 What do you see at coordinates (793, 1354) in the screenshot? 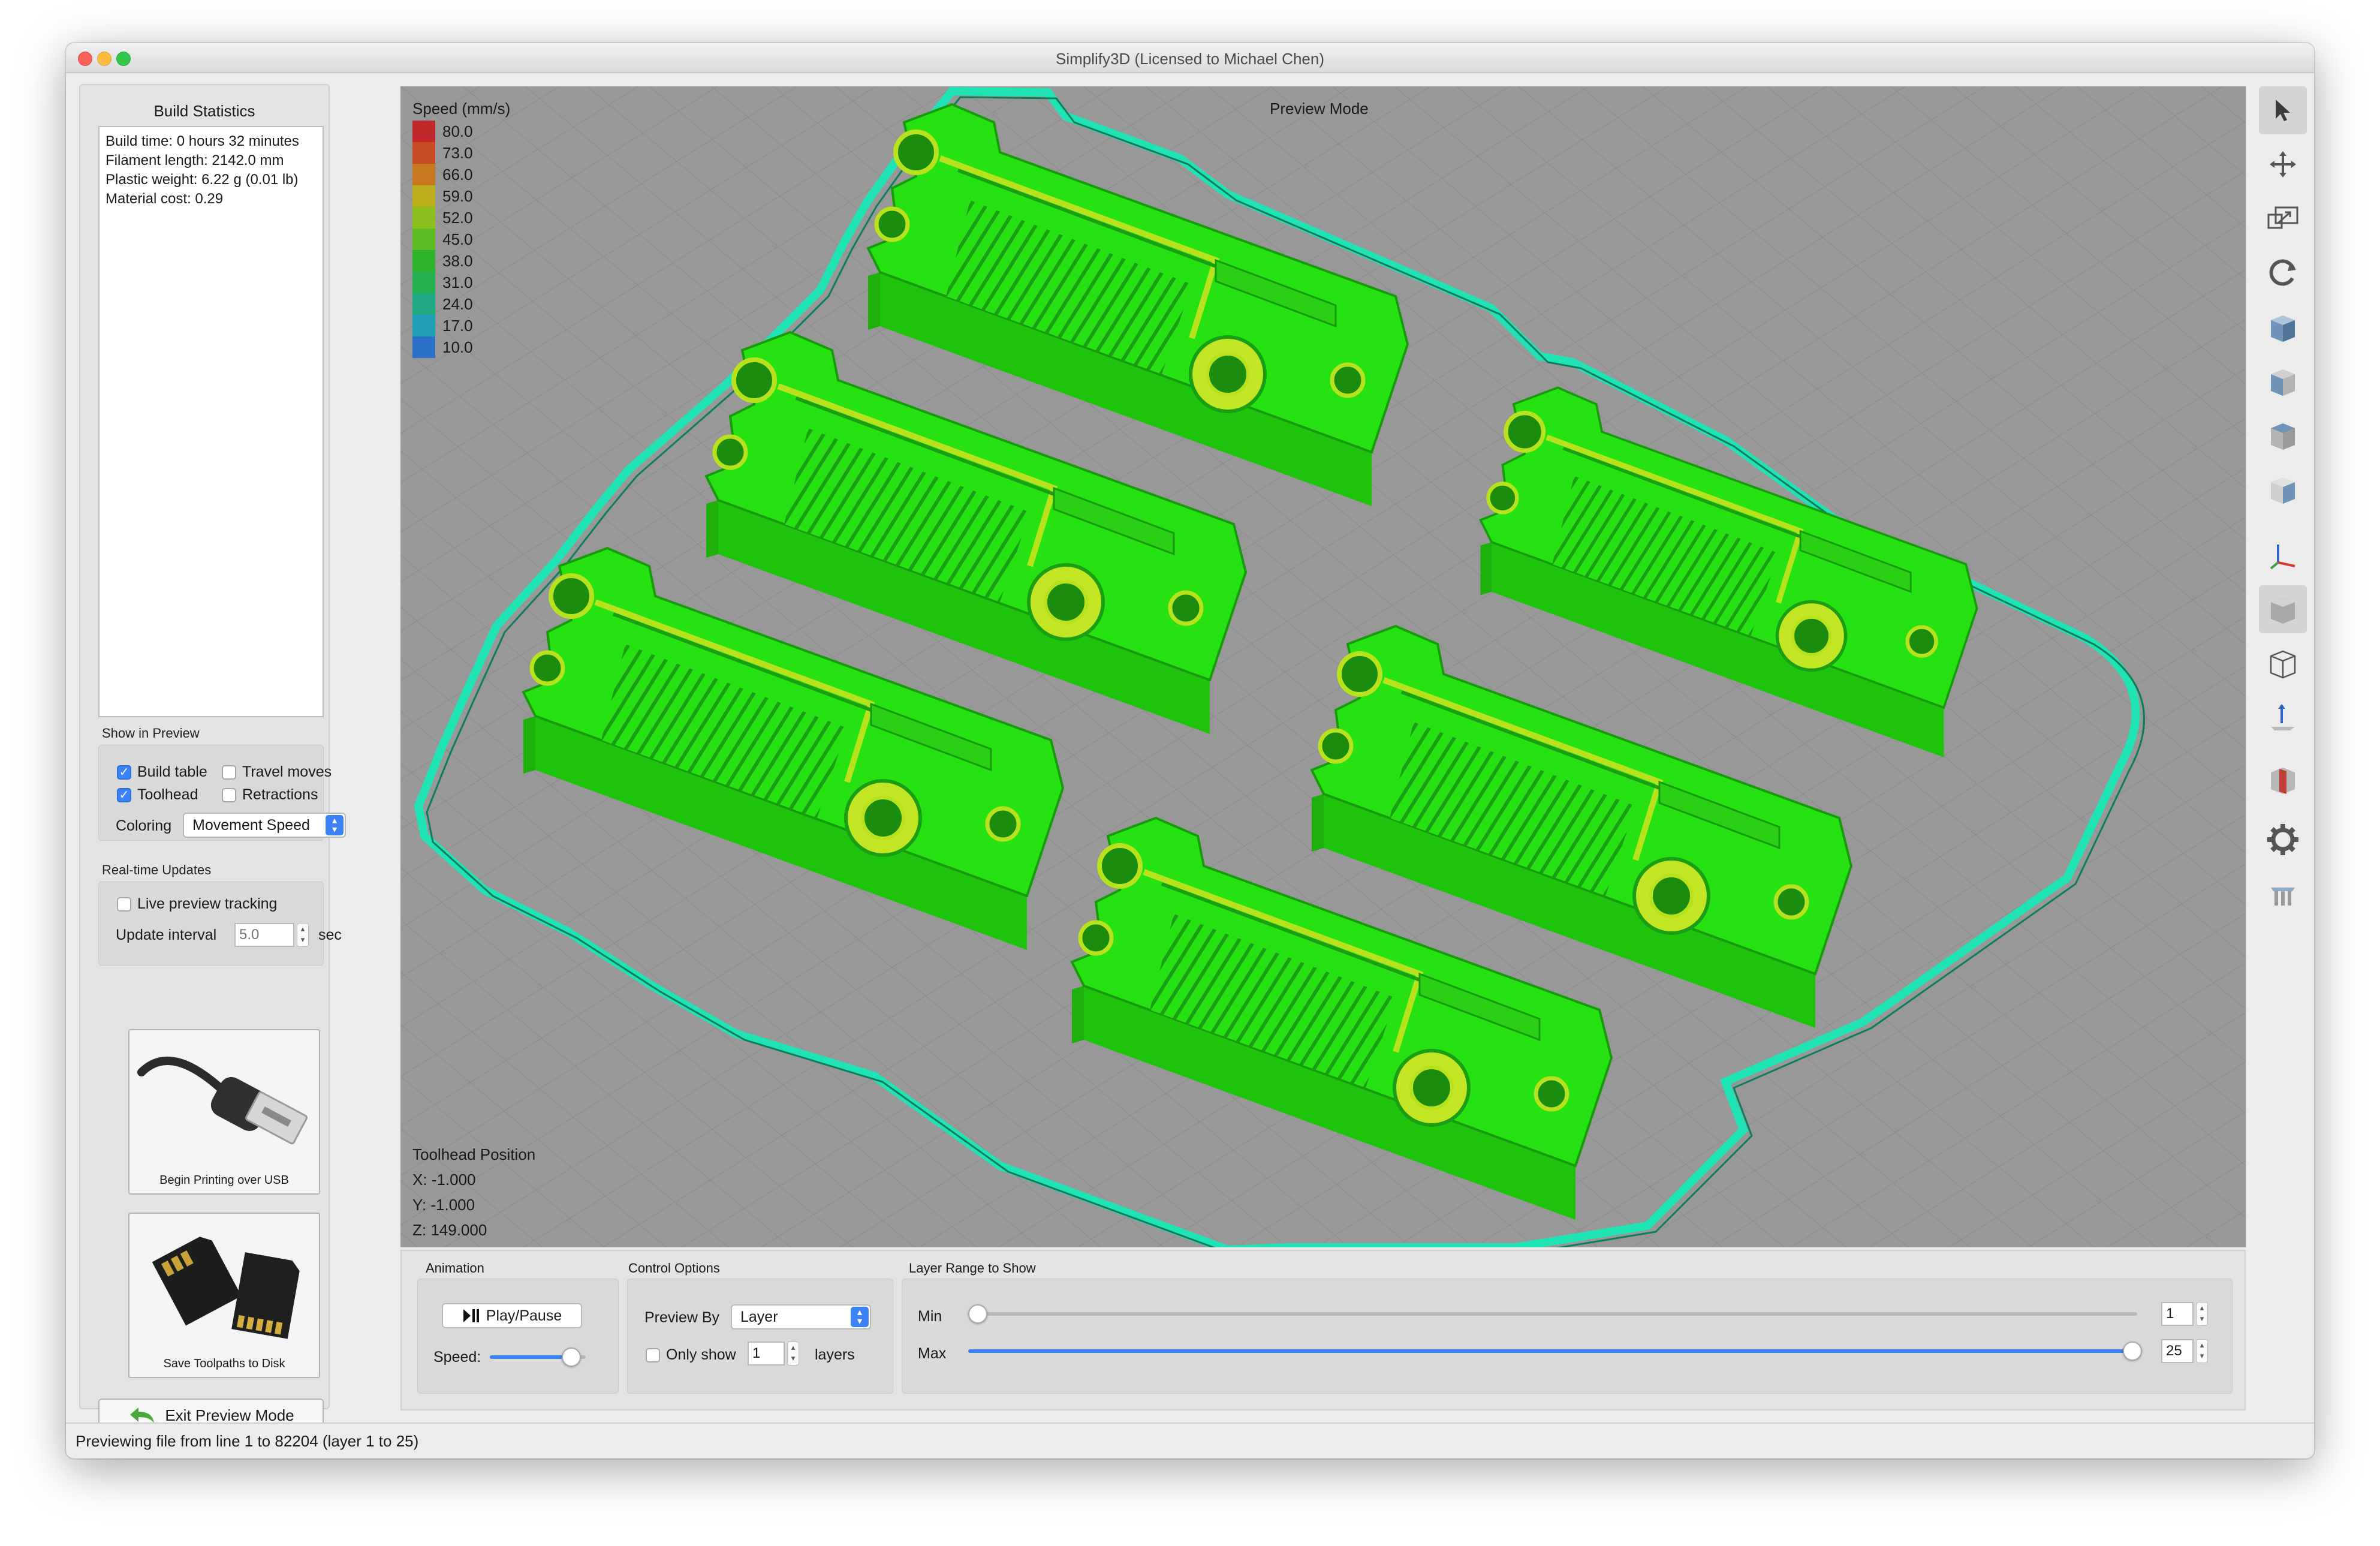
I see `only-show-layers-stepper: ▴ ▾` at bounding box center [793, 1354].